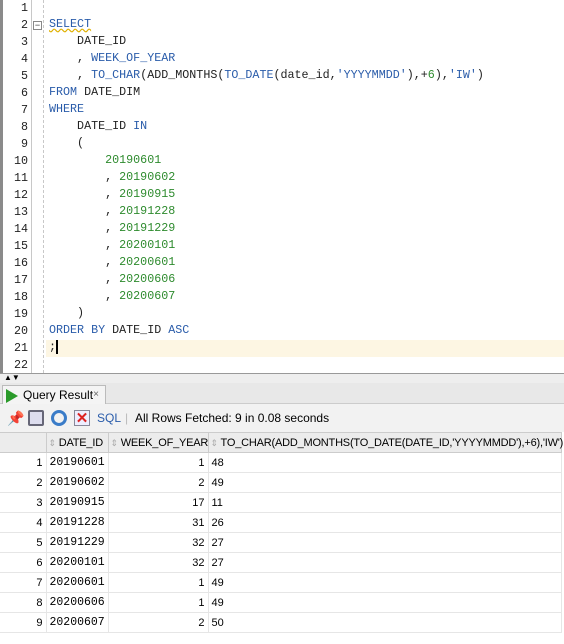 The image size is (564, 644). I want to click on sql-button: SQL, so click(109, 418).